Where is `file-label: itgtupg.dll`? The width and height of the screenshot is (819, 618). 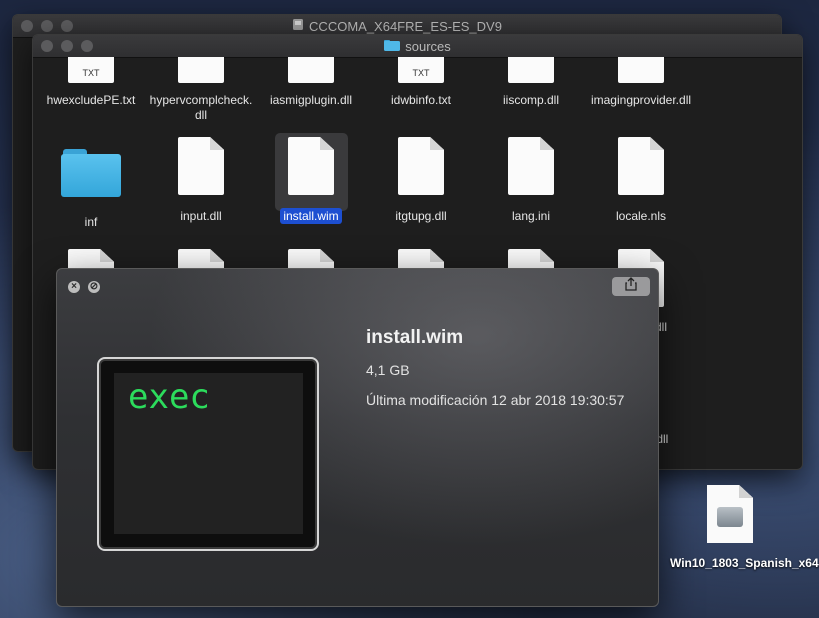 file-label: itgtupg.dll is located at coordinates (421, 216).